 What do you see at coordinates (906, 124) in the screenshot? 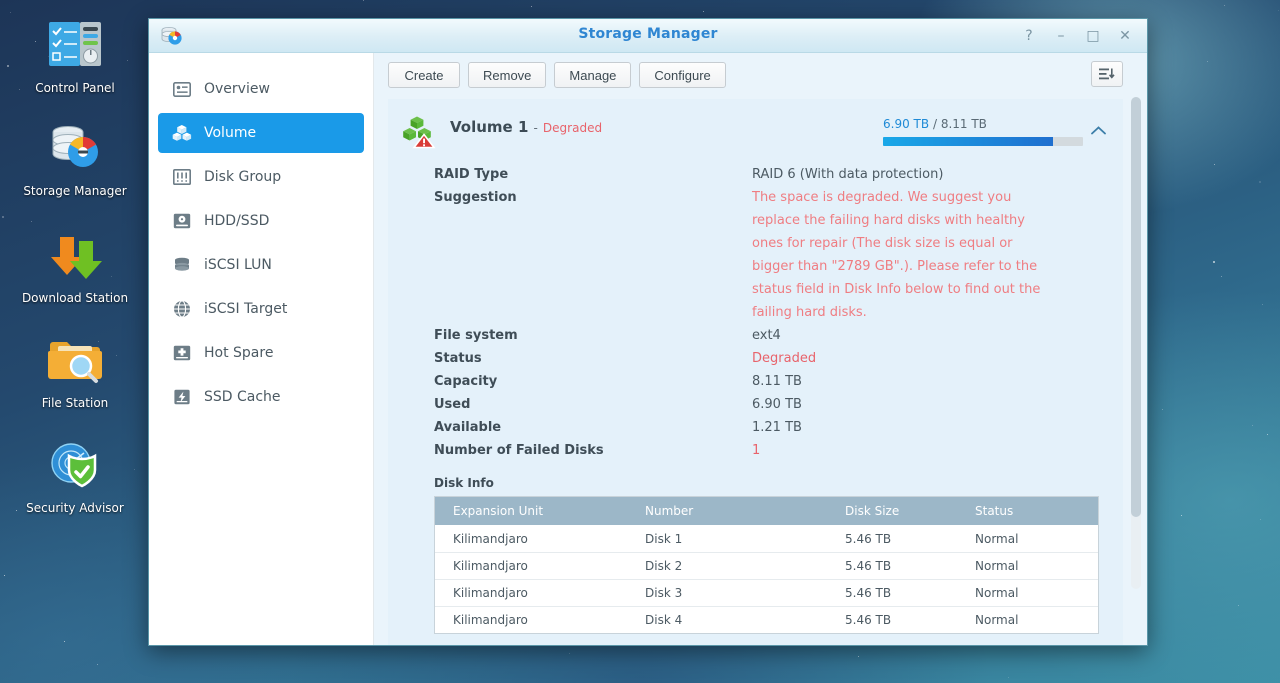
I see `capacity-used: 6.90 TB` at bounding box center [906, 124].